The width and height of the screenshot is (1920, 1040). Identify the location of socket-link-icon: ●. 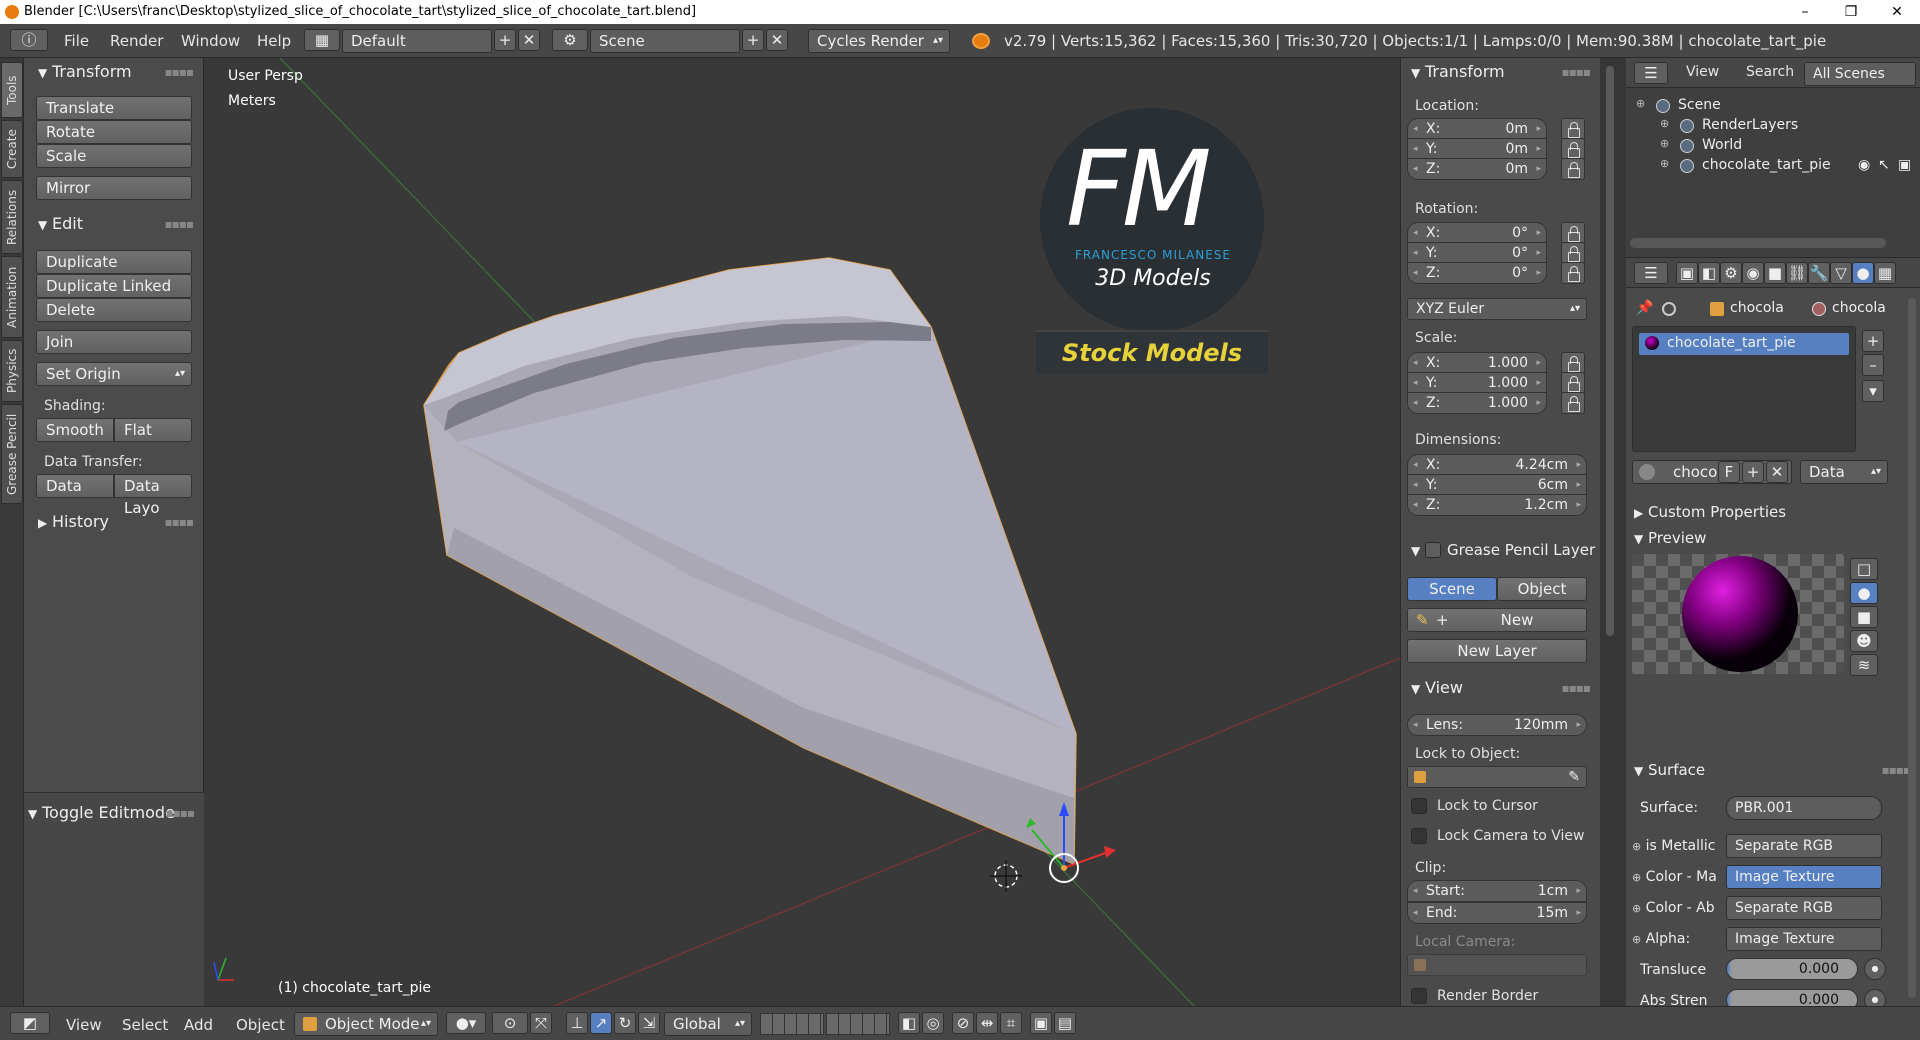
(1875, 969).